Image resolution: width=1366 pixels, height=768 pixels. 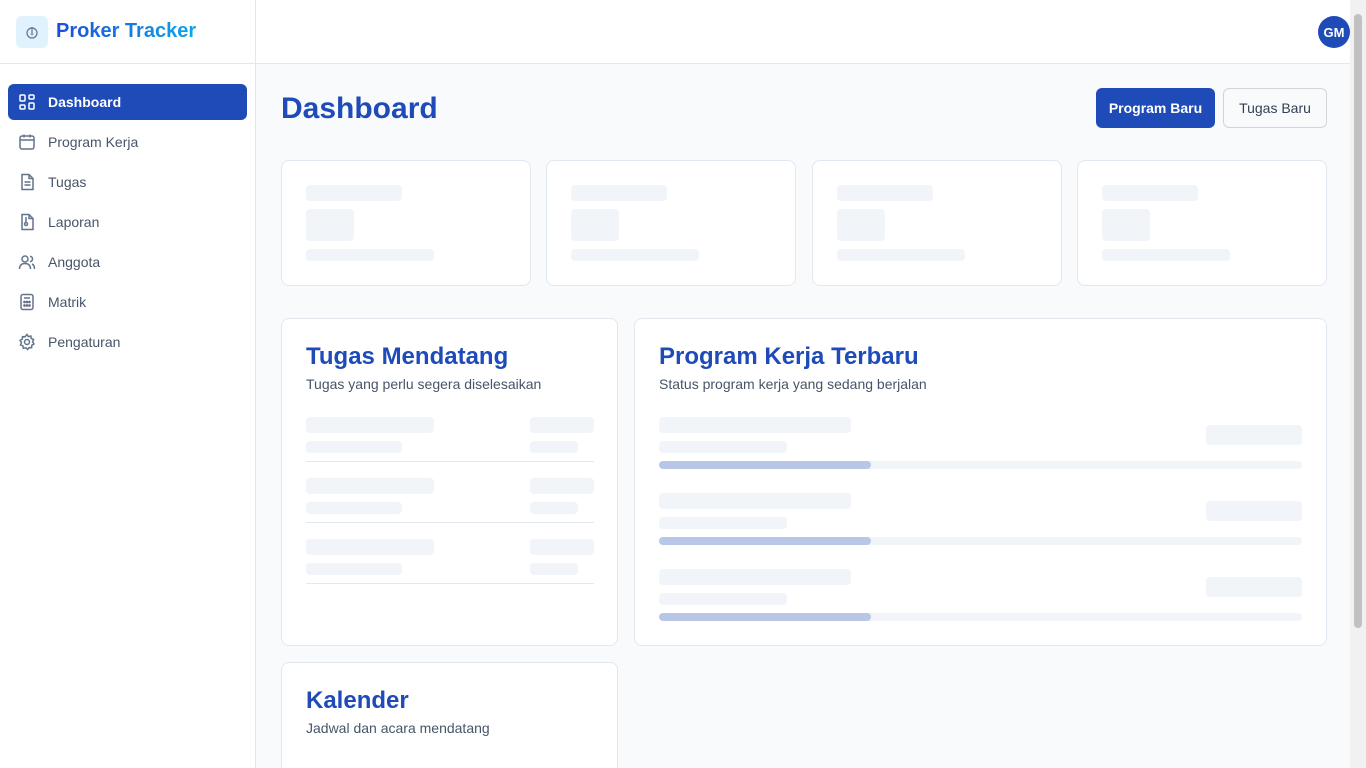 I want to click on card-title: Kalender, so click(x=357, y=700).